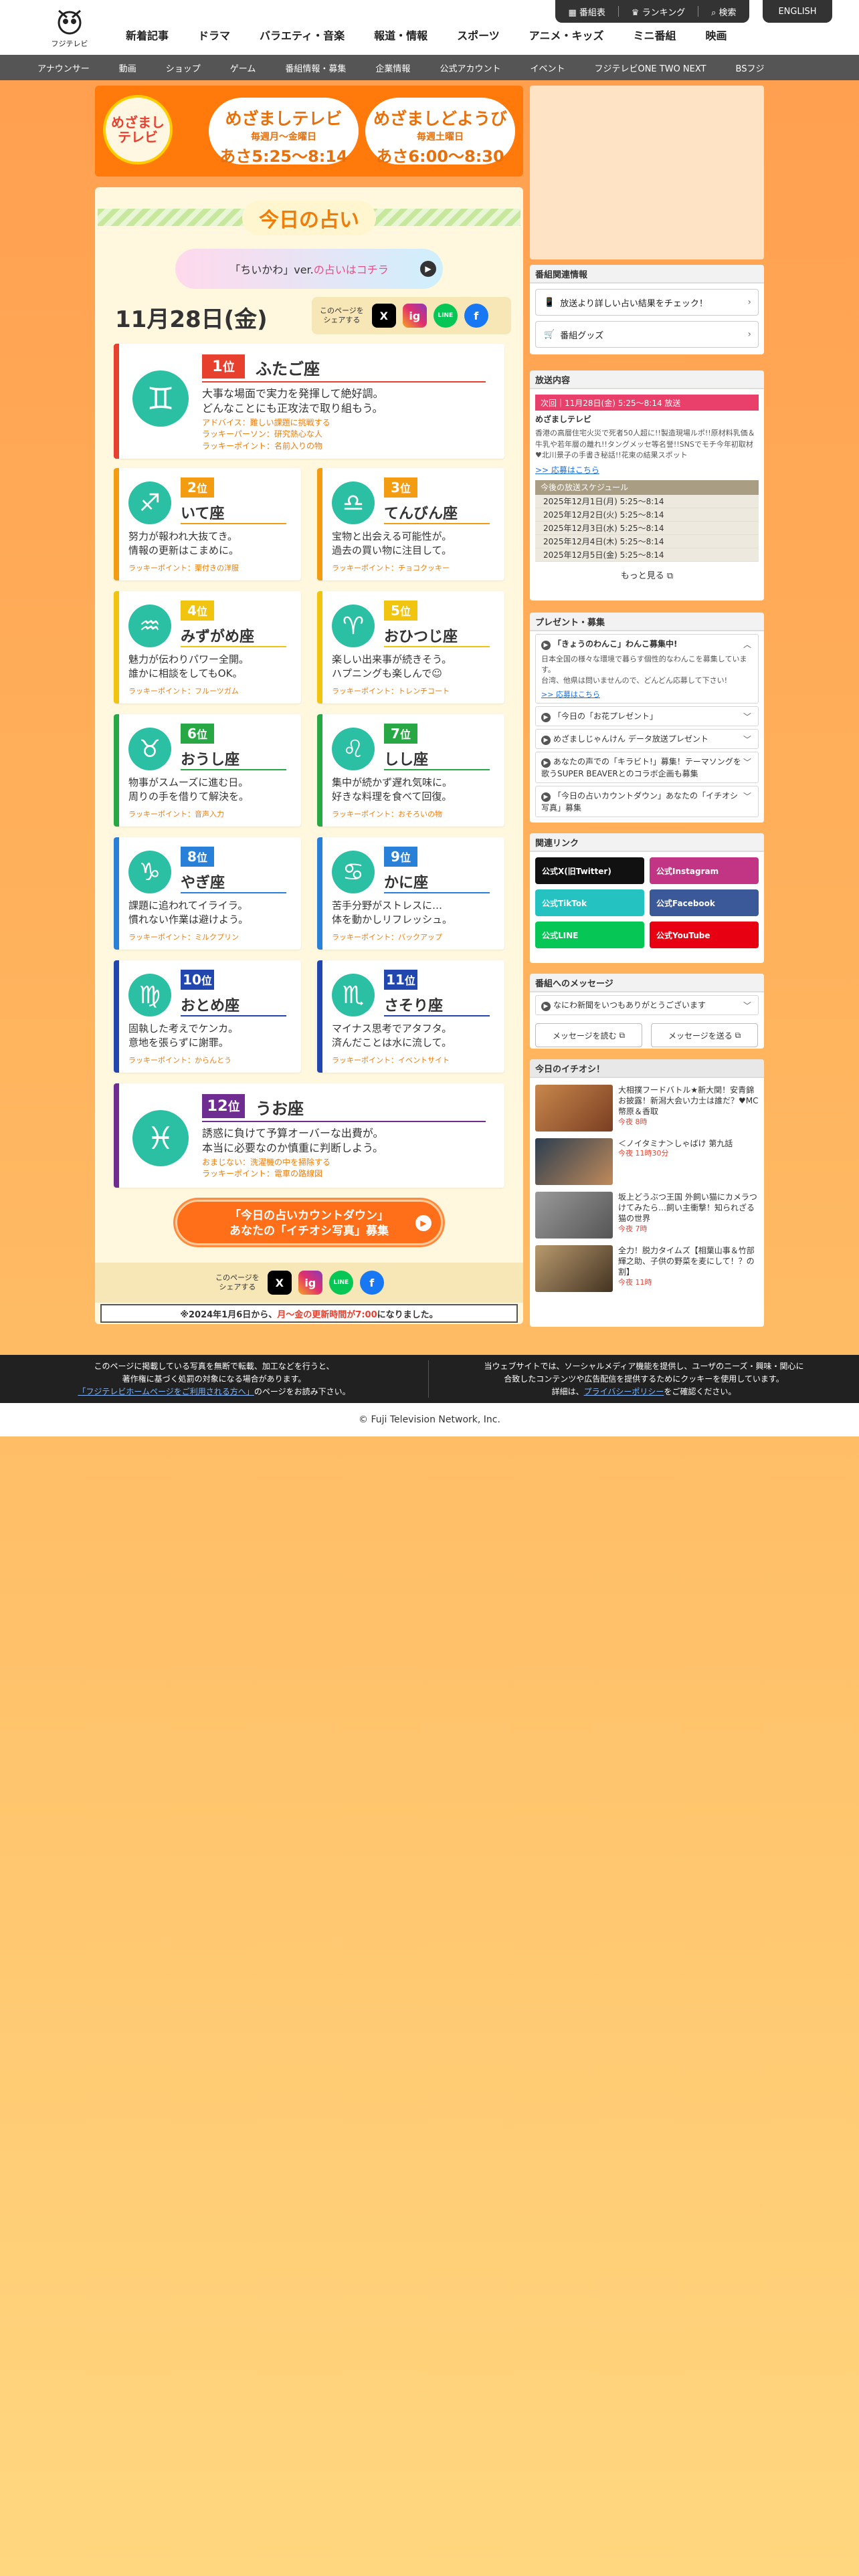 Image resolution: width=859 pixels, height=2576 pixels. What do you see at coordinates (284, 132) in the screenshot?
I see `weekday-schedule-box: めざましテレビ 毎週月〜金曜日 あさ5:25〜8:14` at bounding box center [284, 132].